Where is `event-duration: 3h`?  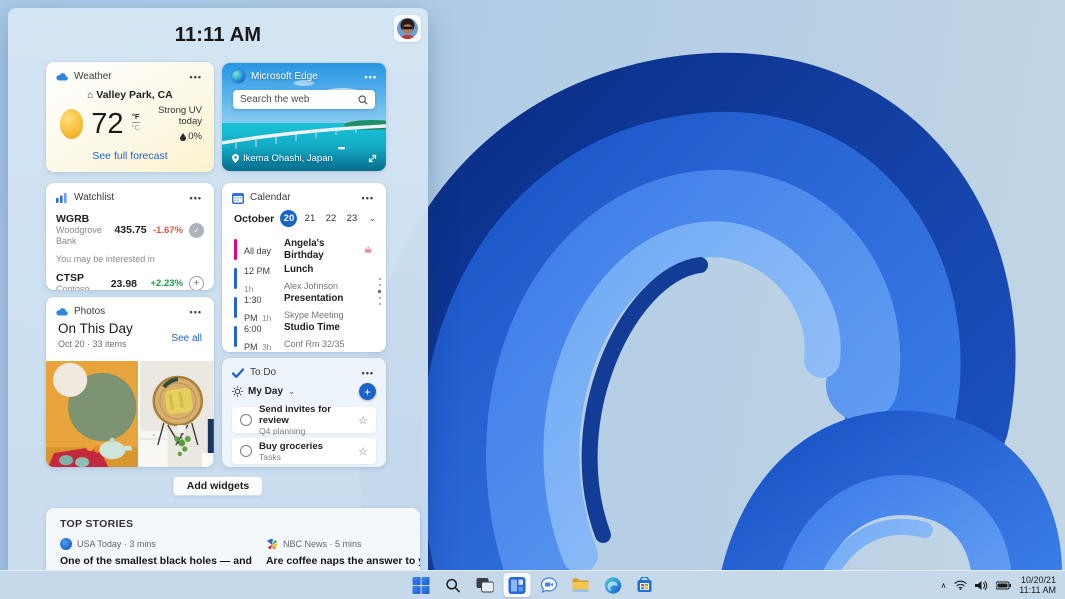
event-duration: 3h is located at coordinates (266, 346).